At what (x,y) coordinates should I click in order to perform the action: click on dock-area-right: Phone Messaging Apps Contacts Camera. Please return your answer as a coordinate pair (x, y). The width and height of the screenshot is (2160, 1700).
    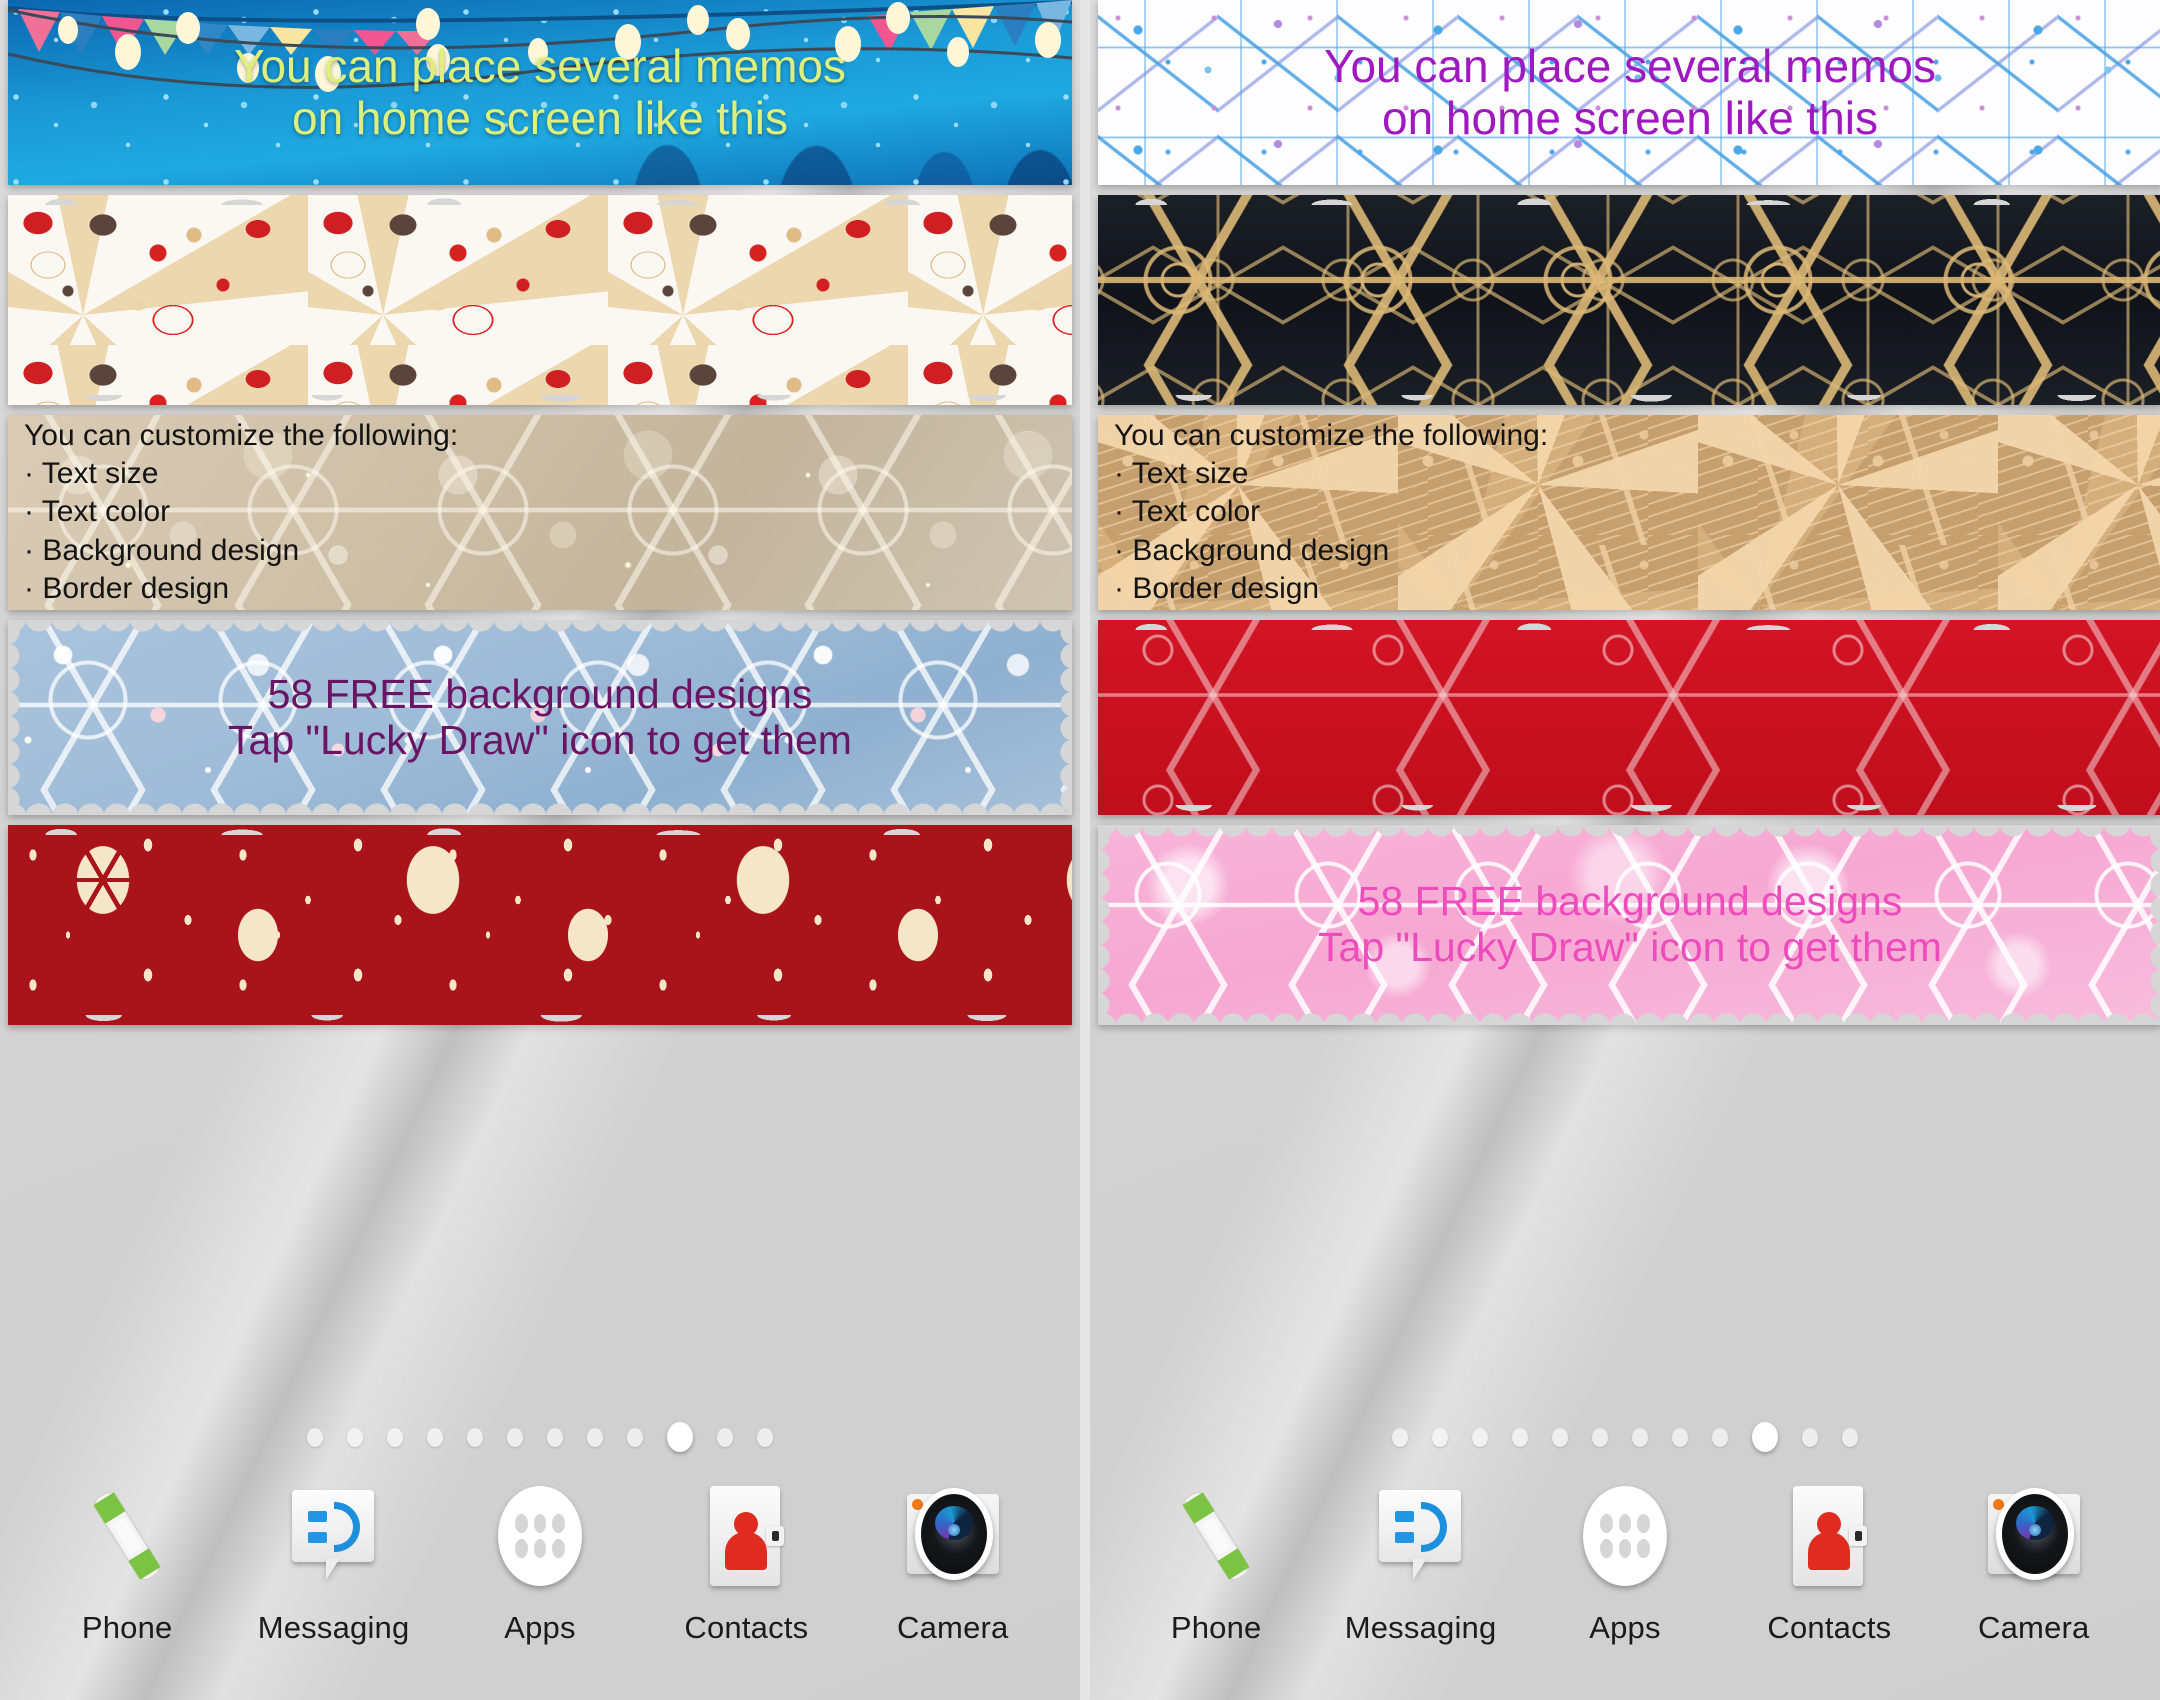
    Looking at the image, I should click on (1625, 1550).